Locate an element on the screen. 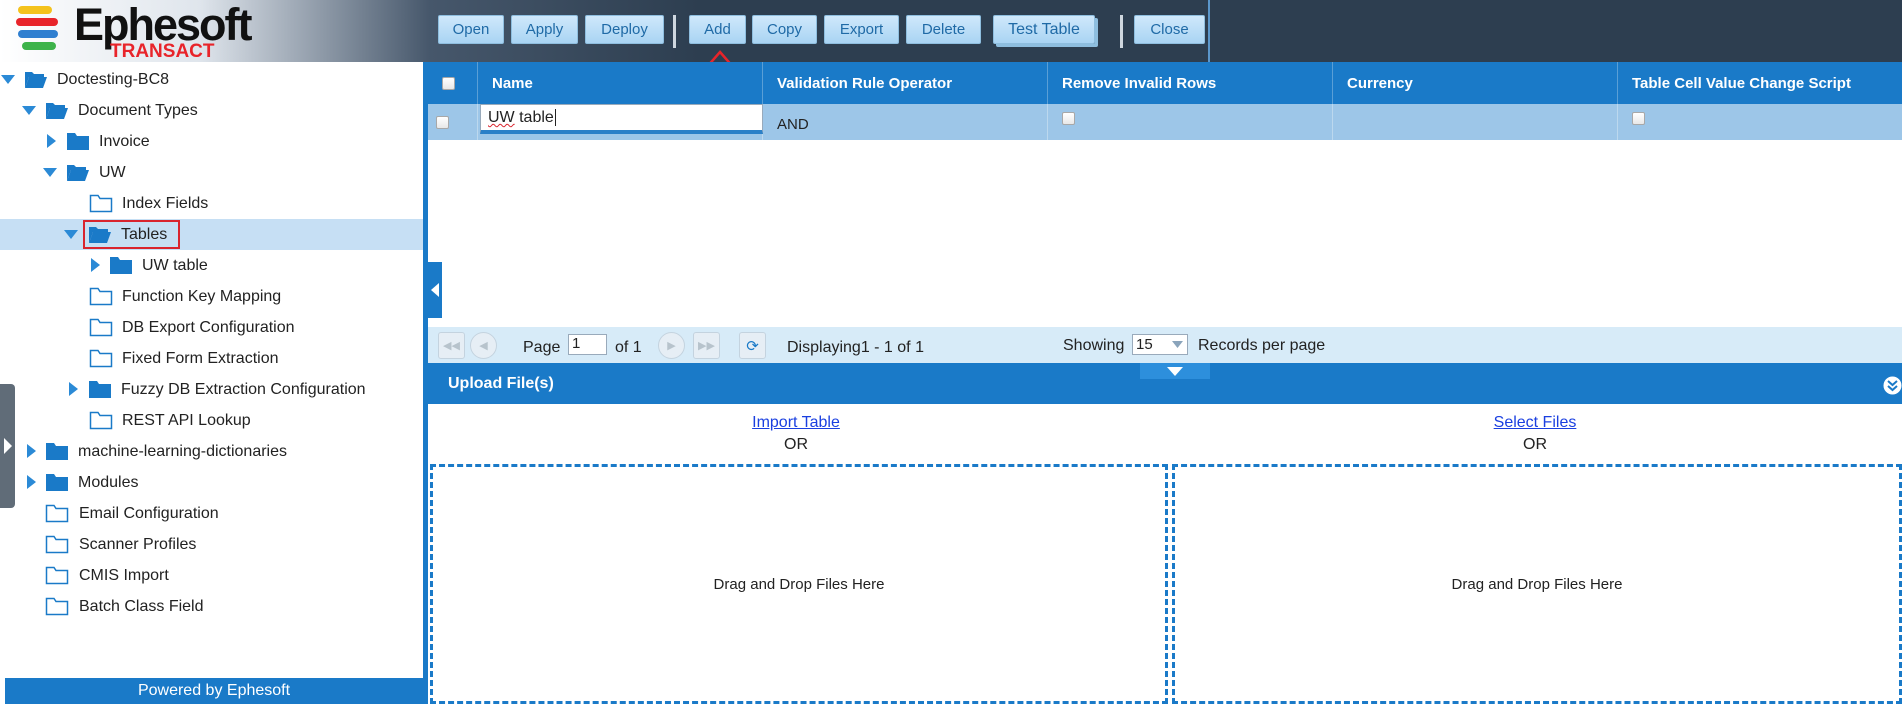  tree-item-uw: UW is located at coordinates (211, 172).